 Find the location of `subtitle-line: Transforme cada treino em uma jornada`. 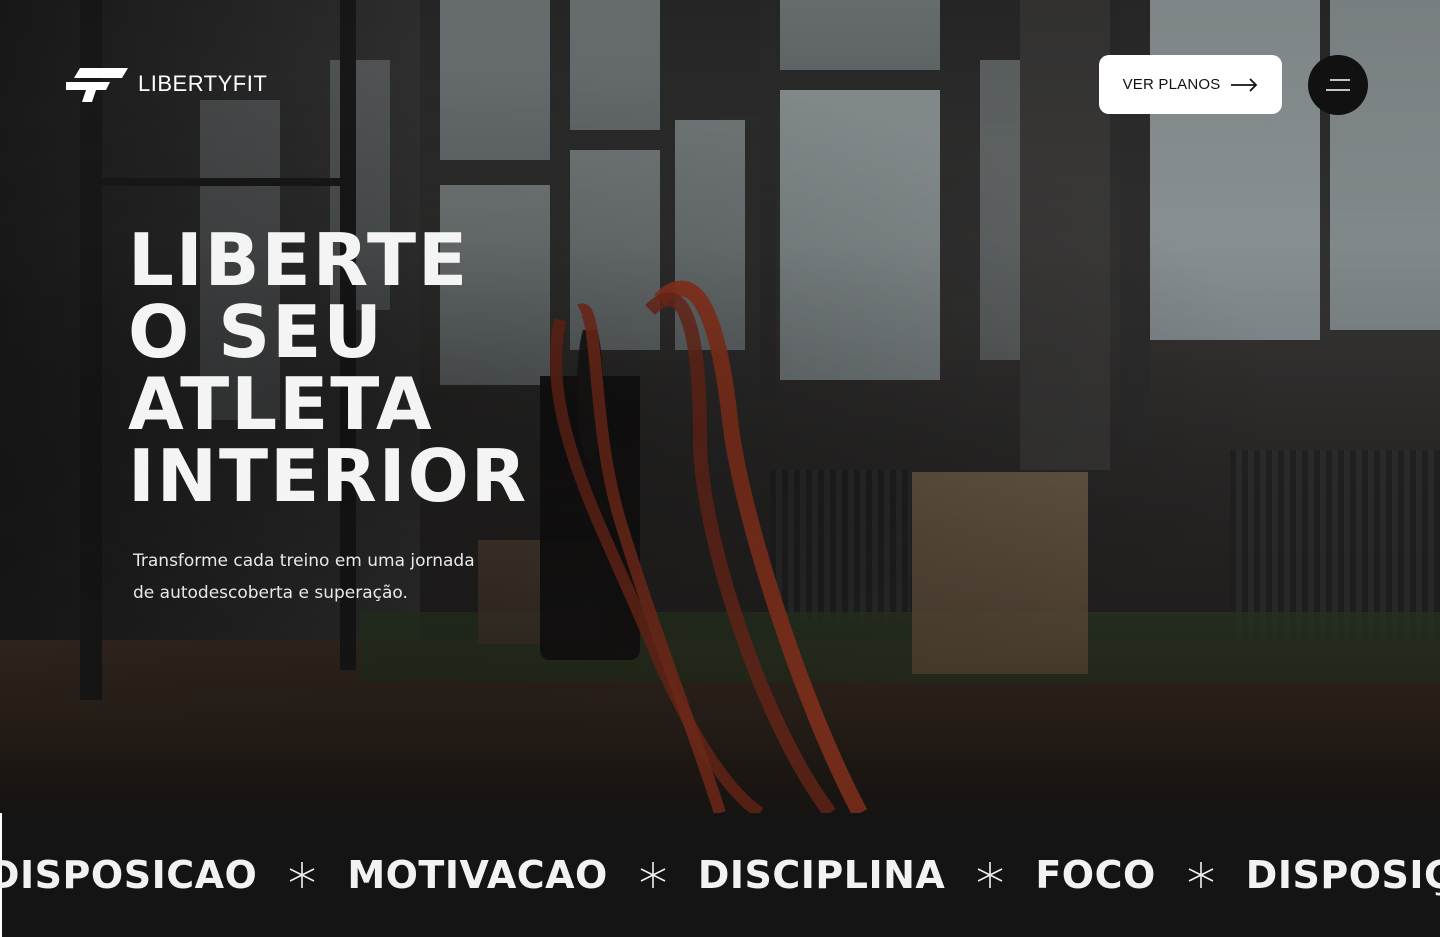

subtitle-line: Transforme cada treino em uma jornada is located at coordinates (304, 561).